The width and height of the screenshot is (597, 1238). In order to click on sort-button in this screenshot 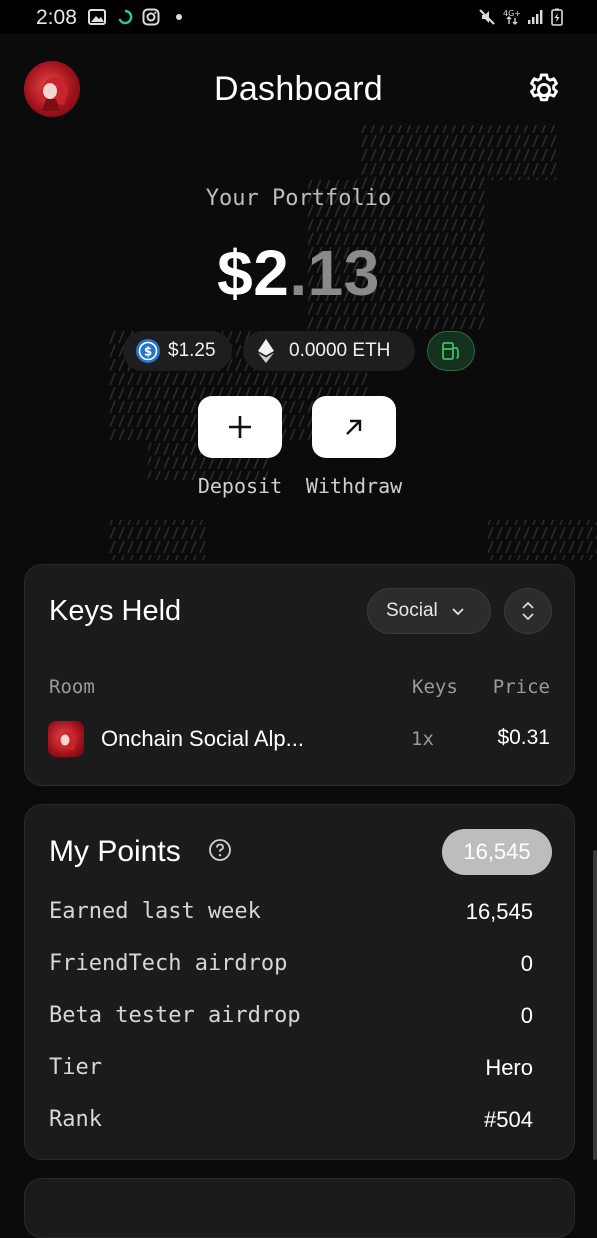, I will do `click(528, 611)`.